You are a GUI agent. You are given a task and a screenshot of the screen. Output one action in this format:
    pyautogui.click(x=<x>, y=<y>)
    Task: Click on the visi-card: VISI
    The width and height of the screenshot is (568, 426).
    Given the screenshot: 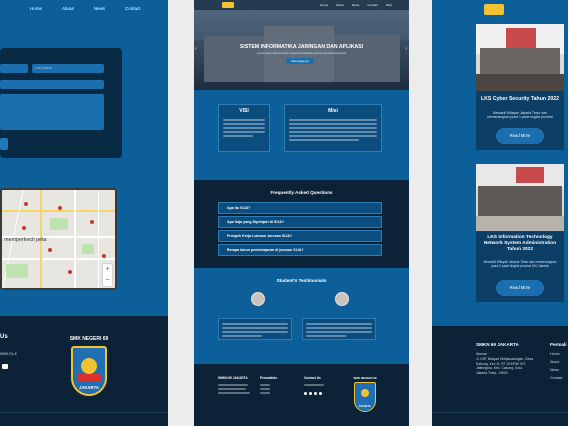 What is the action you would take?
    pyautogui.click(x=244, y=128)
    